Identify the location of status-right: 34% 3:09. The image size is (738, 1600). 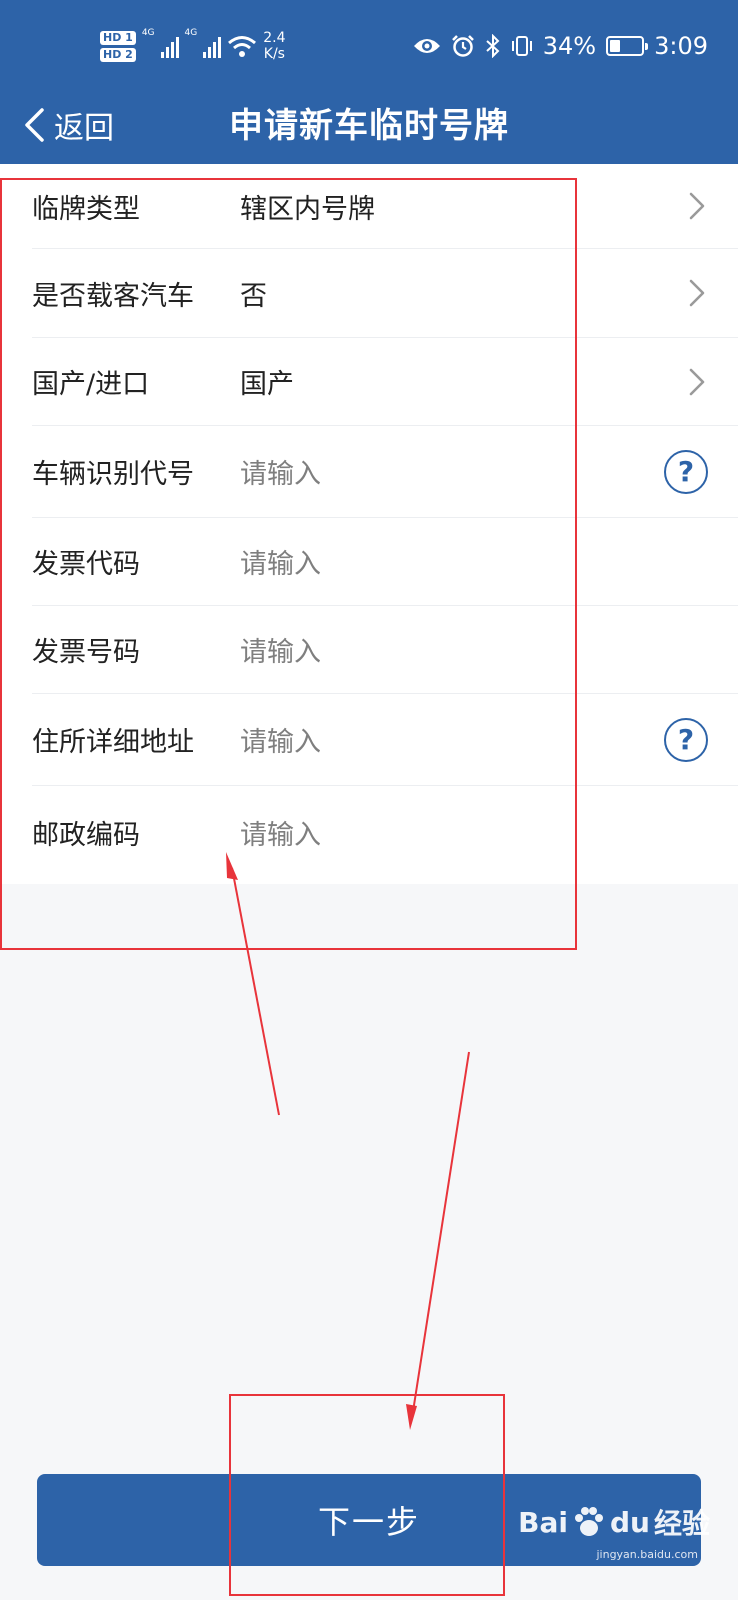
(560, 46).